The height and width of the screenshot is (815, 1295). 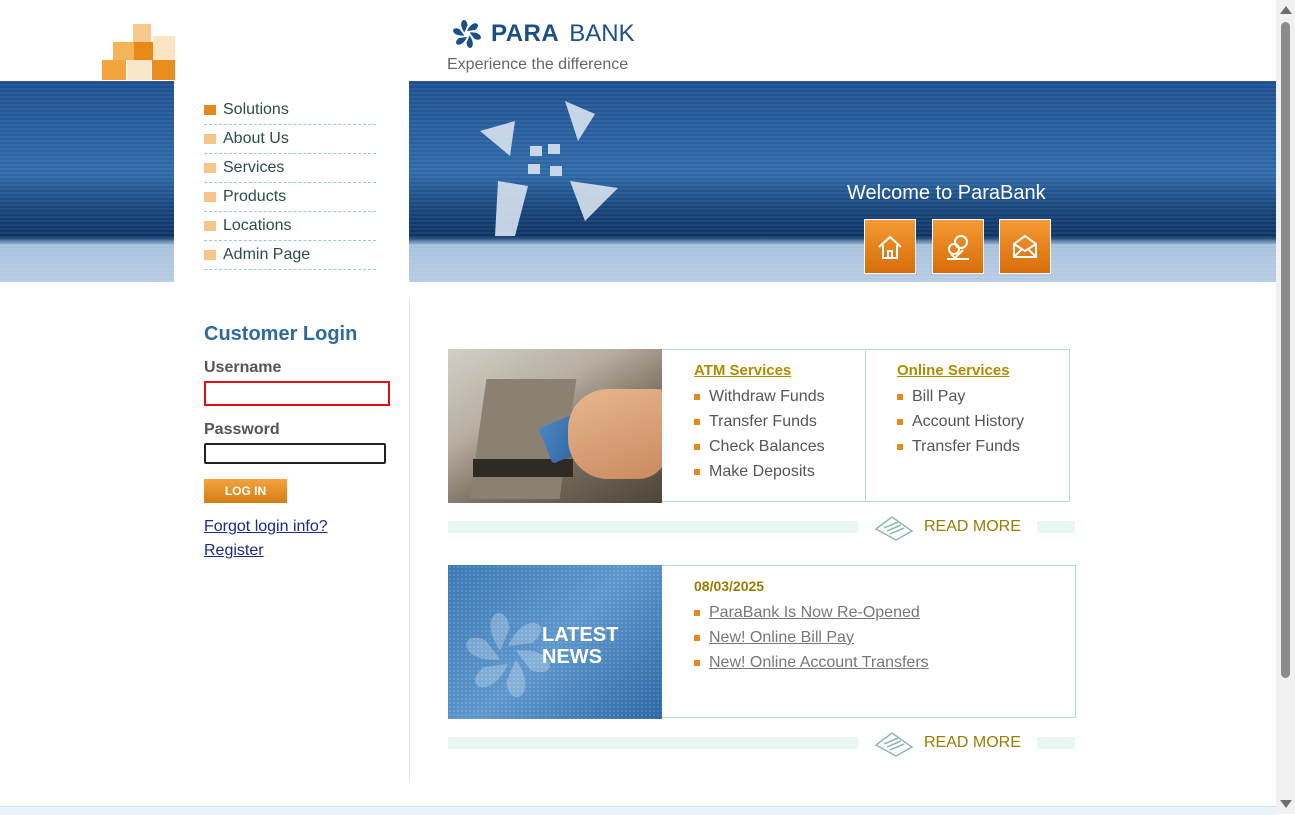 I want to click on list-item: Bill Pay, so click(x=960, y=396).